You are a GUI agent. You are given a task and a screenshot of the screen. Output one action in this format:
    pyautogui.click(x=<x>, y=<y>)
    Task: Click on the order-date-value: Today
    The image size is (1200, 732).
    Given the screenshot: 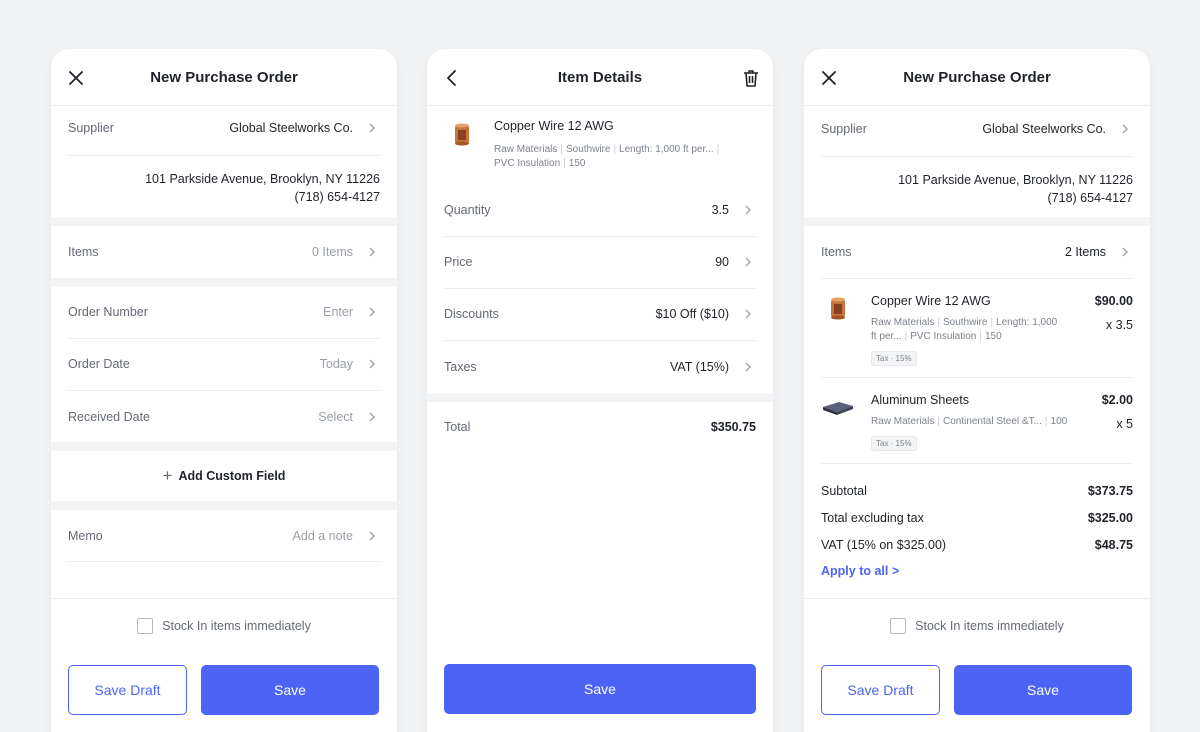 What is the action you would take?
    pyautogui.click(x=336, y=364)
    